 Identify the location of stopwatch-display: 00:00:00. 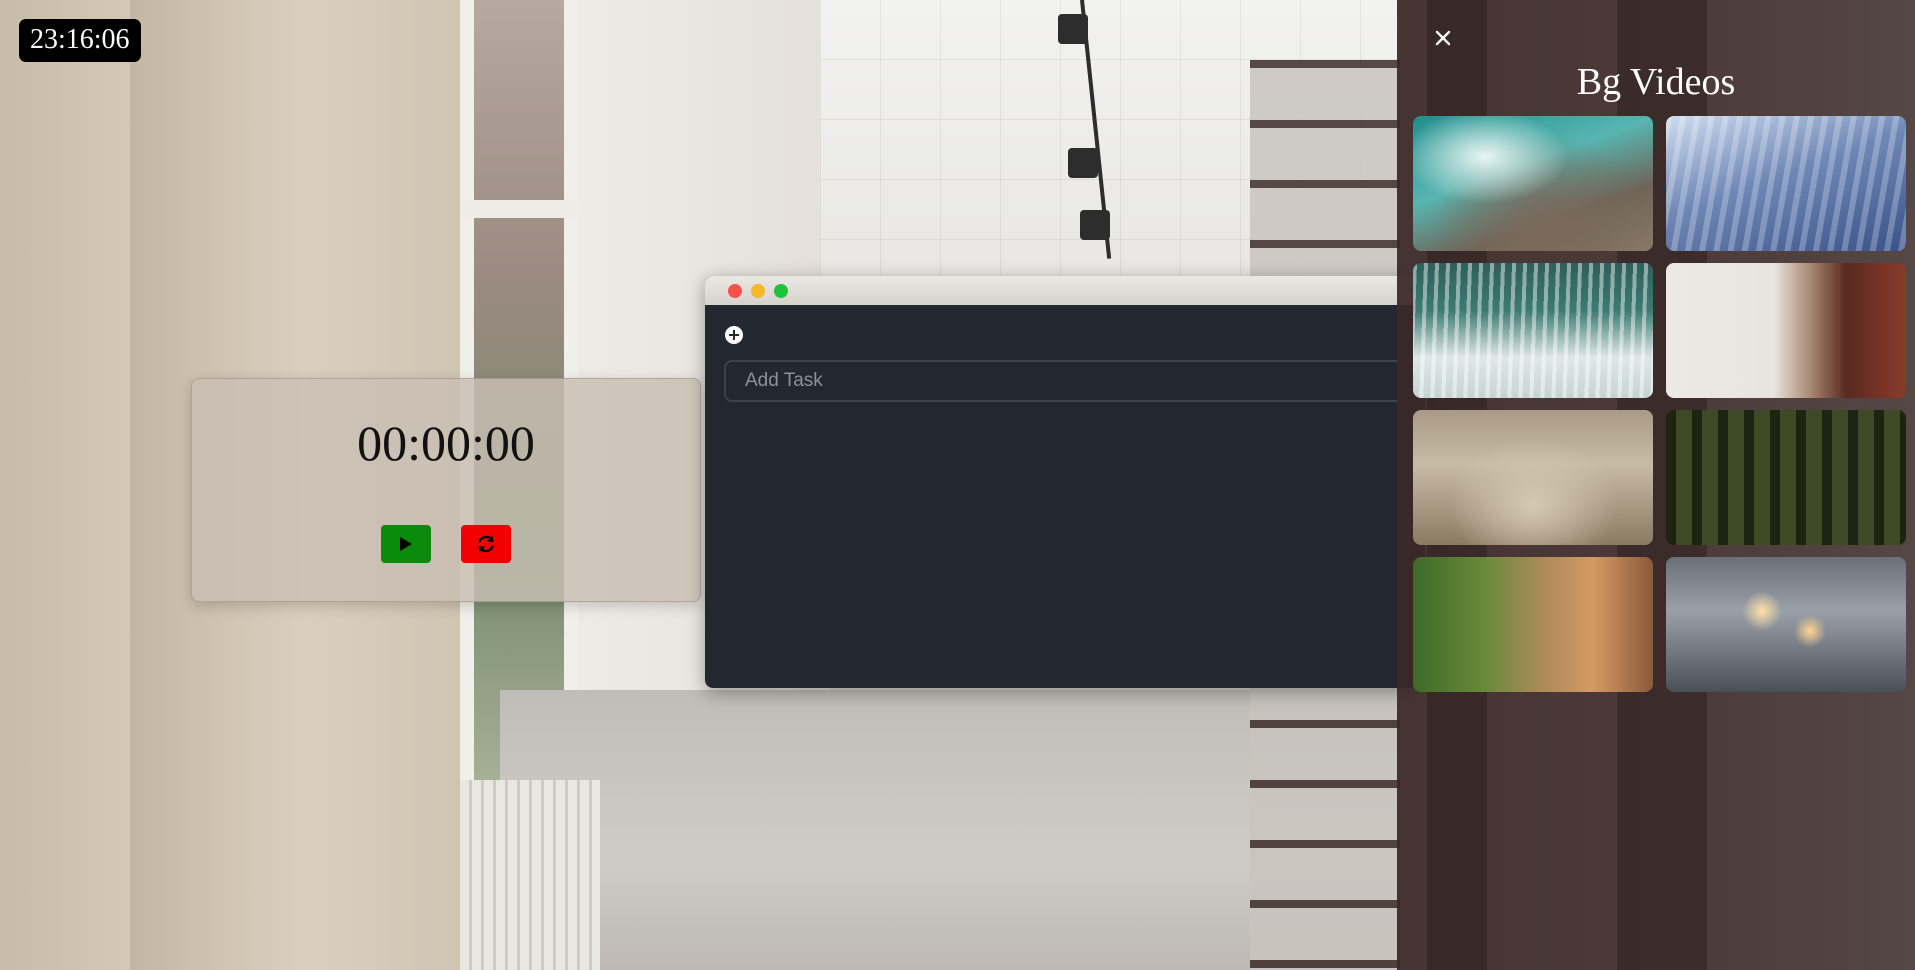
(446, 443).